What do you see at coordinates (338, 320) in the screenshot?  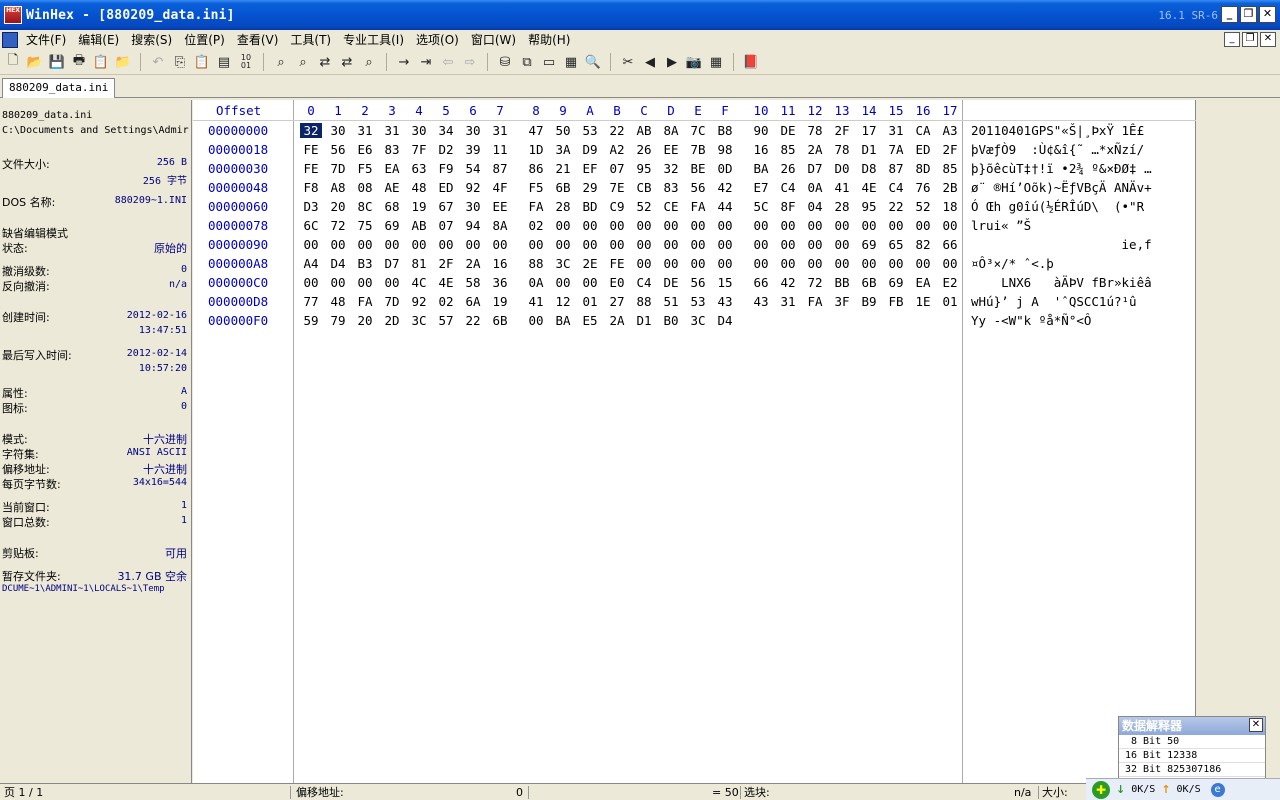 I see `hex-byte: 79` at bounding box center [338, 320].